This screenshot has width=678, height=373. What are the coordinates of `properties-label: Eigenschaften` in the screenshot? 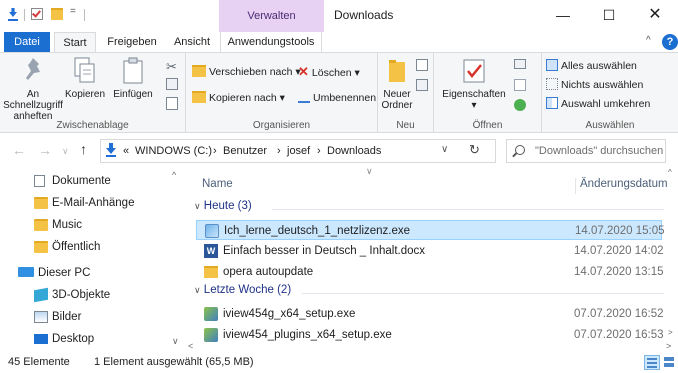 It's located at (474, 94).